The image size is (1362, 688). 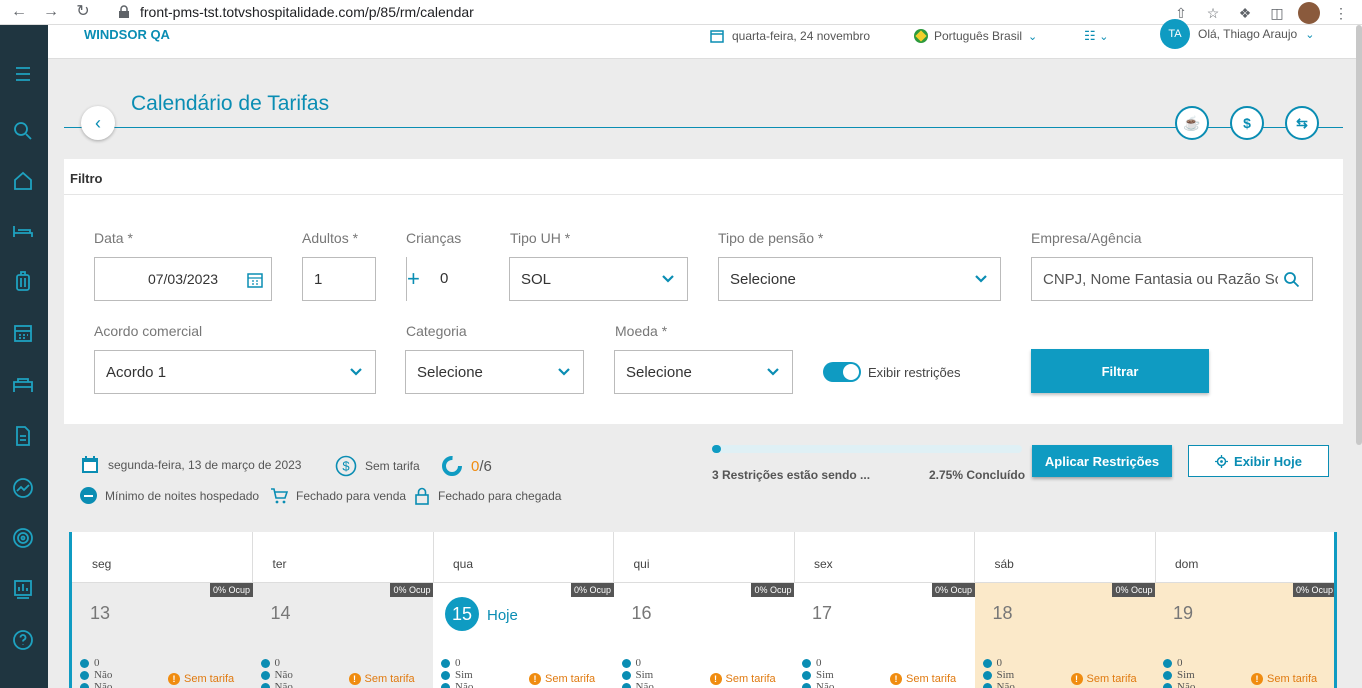 I want to click on date-input: 07/03/2023, so click(x=183, y=279).